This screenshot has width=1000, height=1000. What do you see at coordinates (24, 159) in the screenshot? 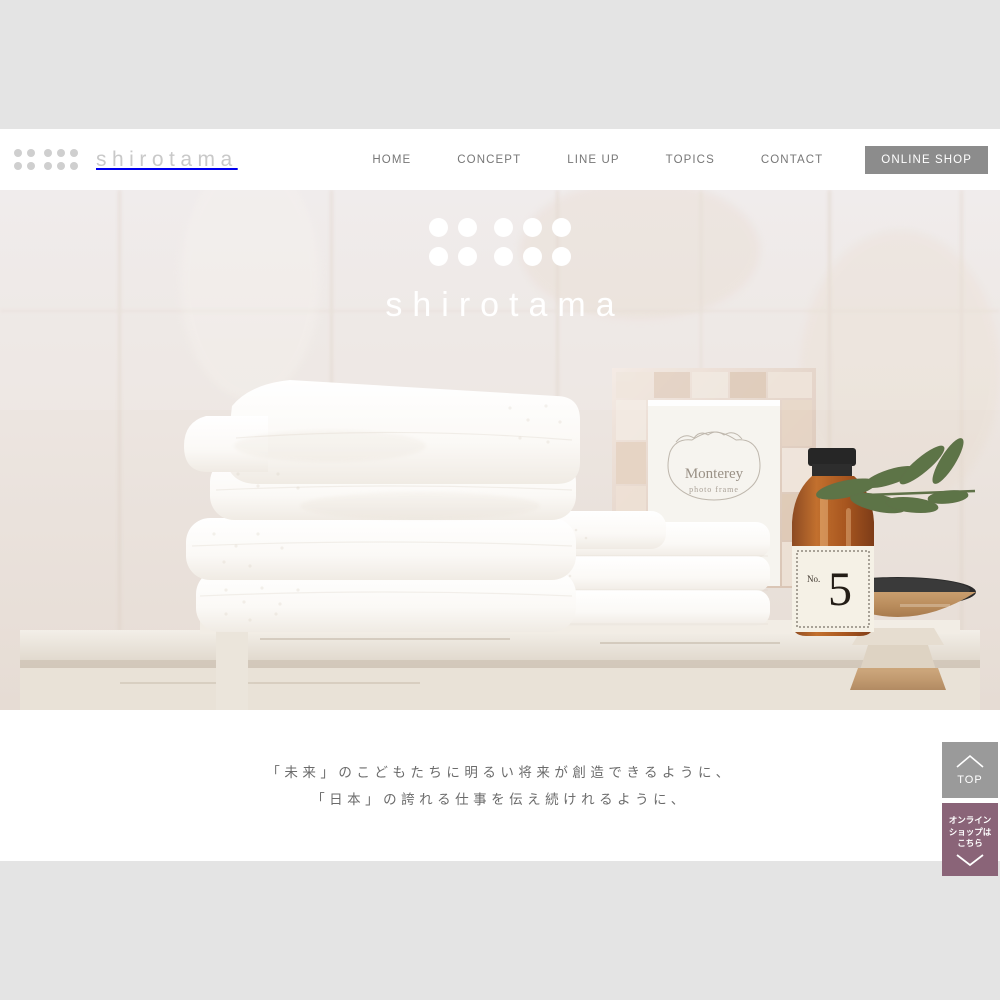
I see `logo-dot-group-left` at bounding box center [24, 159].